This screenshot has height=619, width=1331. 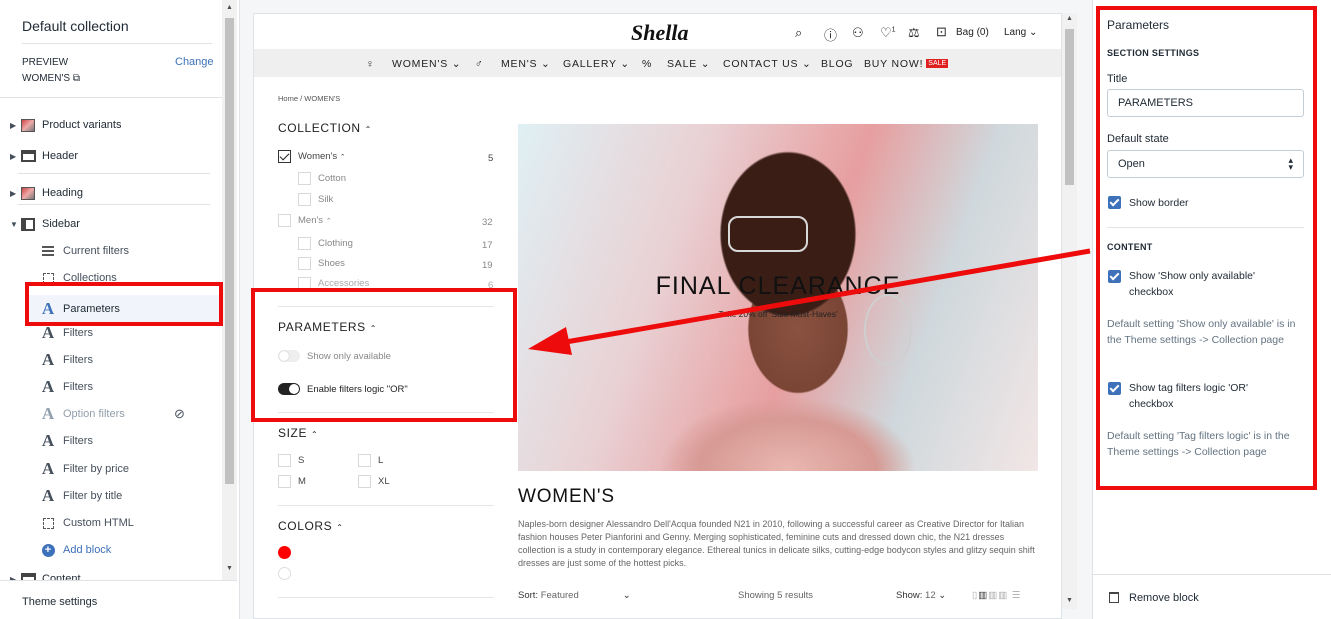 I want to click on color-swatch-red, so click(x=284, y=552).